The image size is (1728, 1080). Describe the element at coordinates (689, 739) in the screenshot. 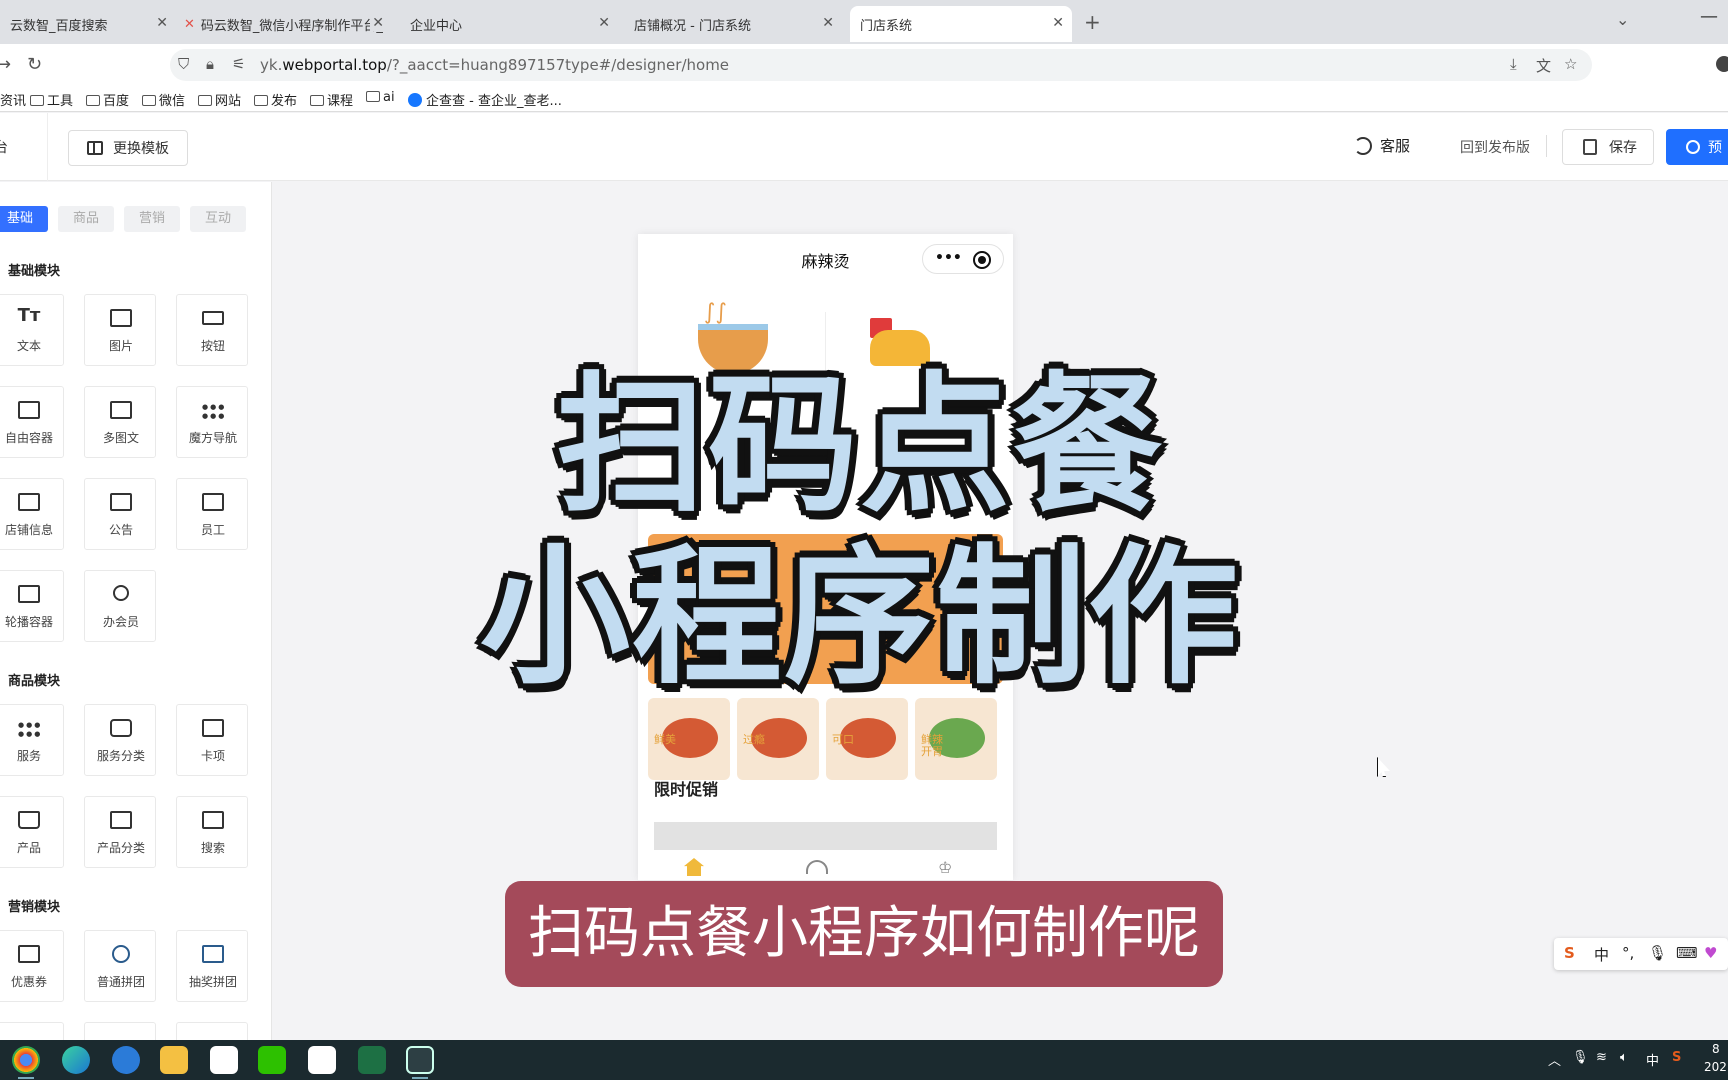

I see `food-item: 鲜美` at that location.